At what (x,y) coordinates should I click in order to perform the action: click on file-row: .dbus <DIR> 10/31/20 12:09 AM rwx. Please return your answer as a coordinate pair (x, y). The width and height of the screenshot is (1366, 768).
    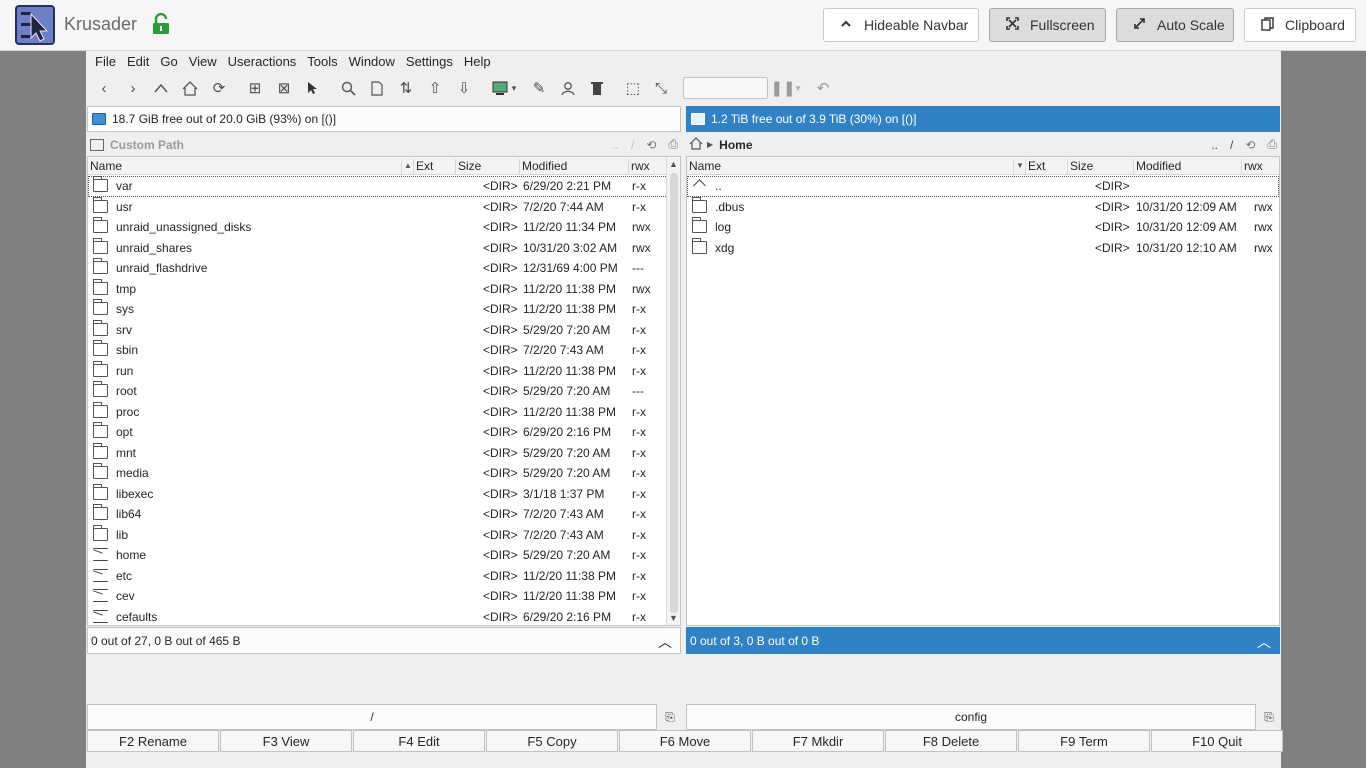
    Looking at the image, I should click on (983, 207).